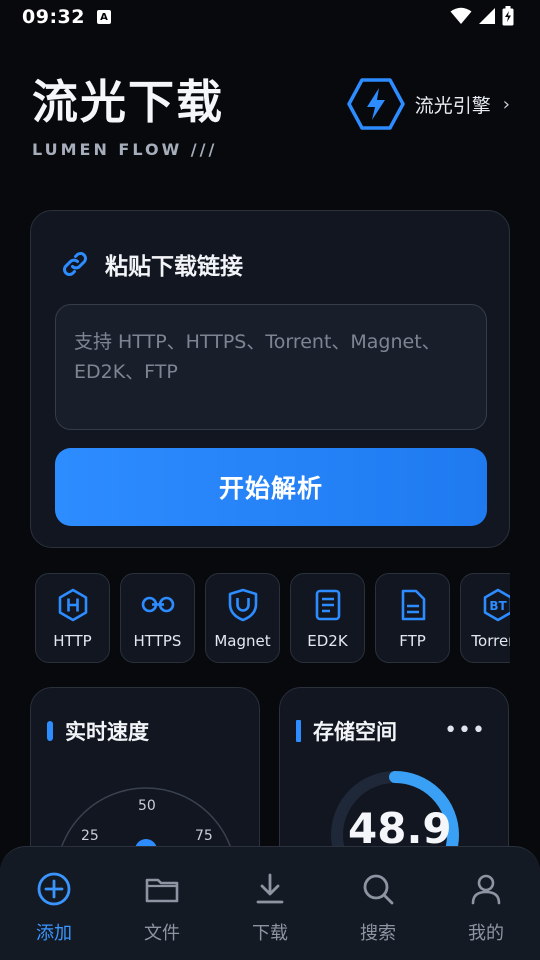  What do you see at coordinates (270, 933) in the screenshot?
I see `tab-label: 下载` at bounding box center [270, 933].